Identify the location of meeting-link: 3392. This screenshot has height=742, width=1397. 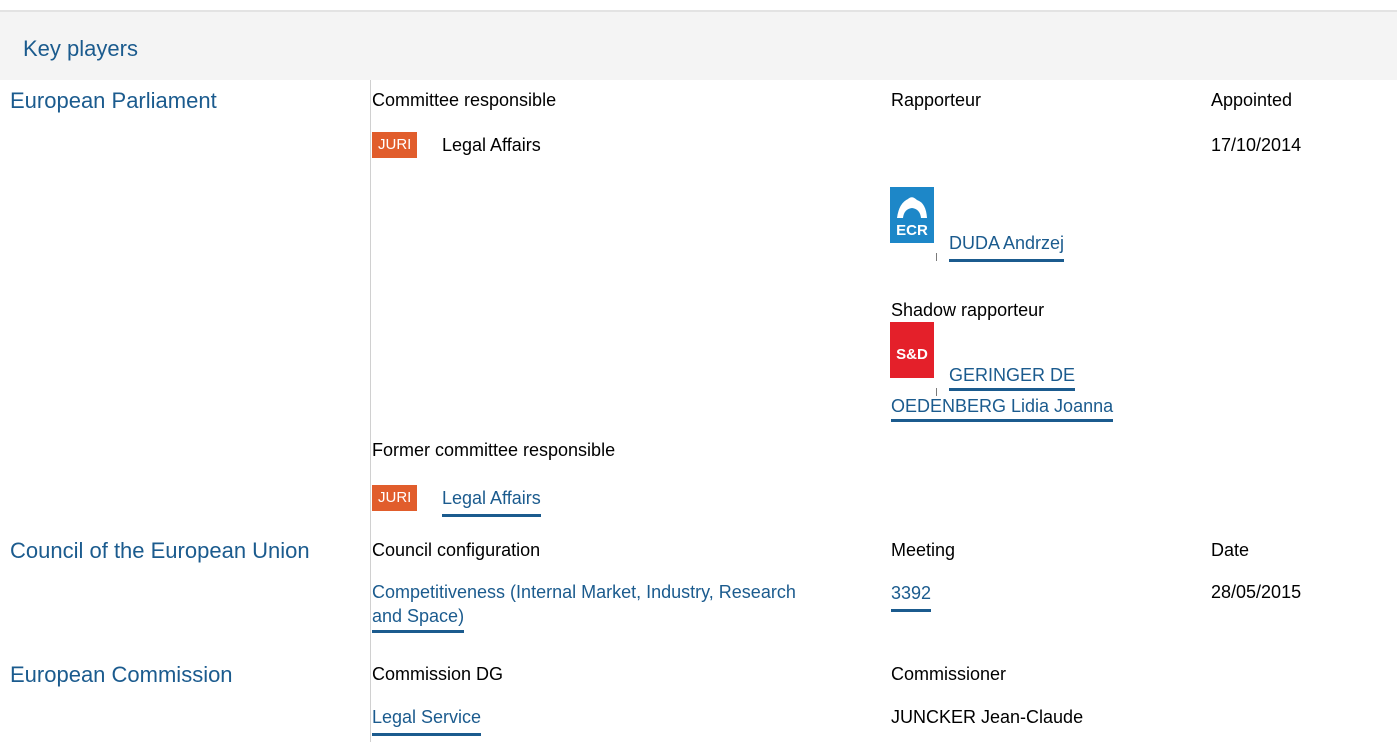
(911, 596).